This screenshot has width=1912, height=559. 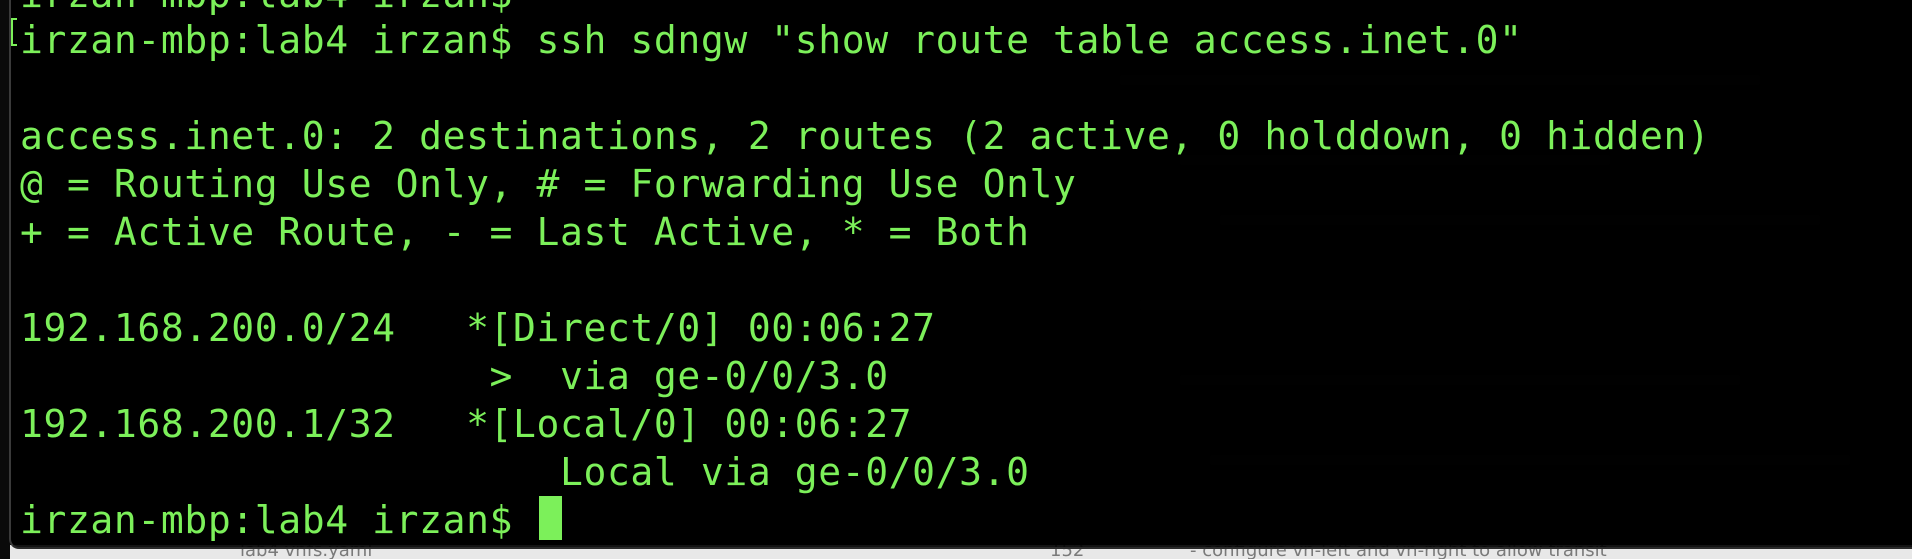 I want to click on selection-bracket-icon, so click(x=14, y=32).